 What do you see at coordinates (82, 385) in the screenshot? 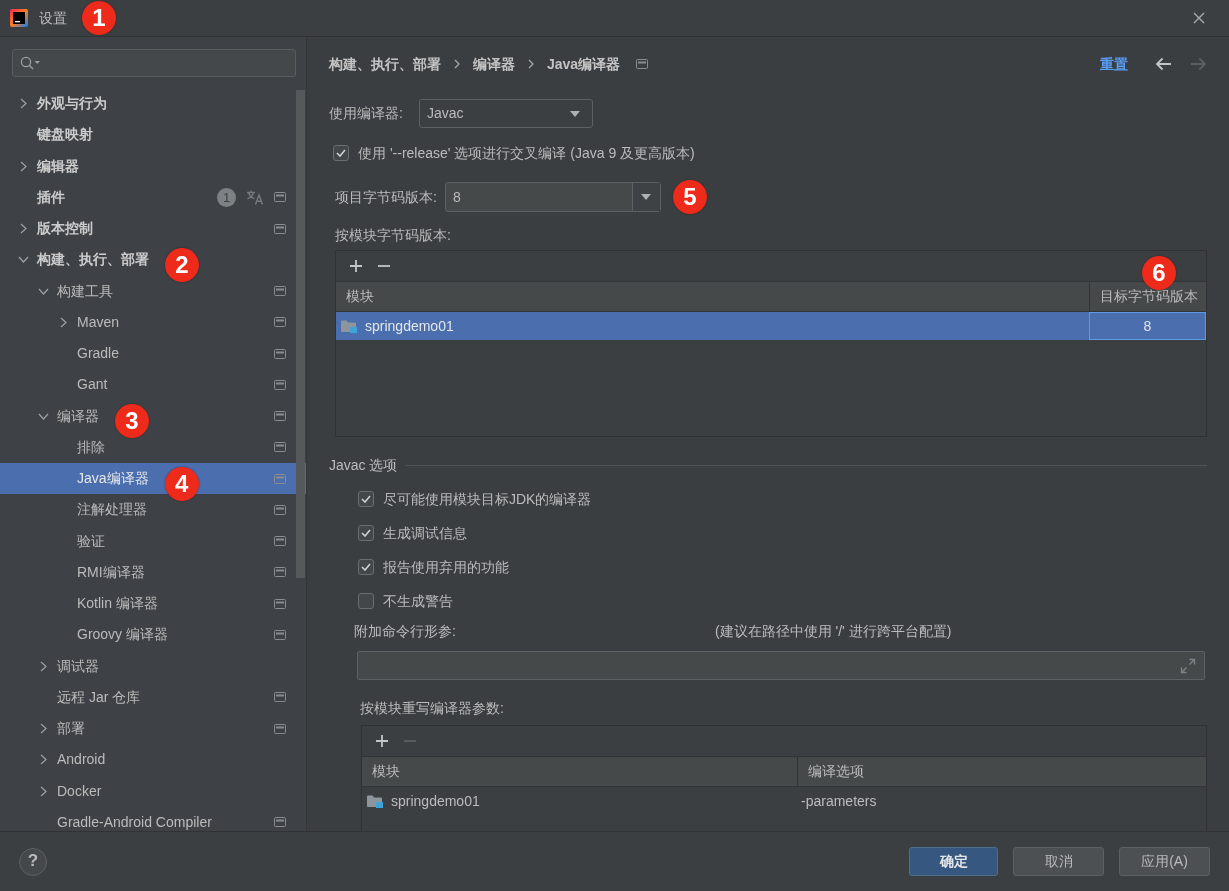
I see `tree-item: Gant` at bounding box center [82, 385].